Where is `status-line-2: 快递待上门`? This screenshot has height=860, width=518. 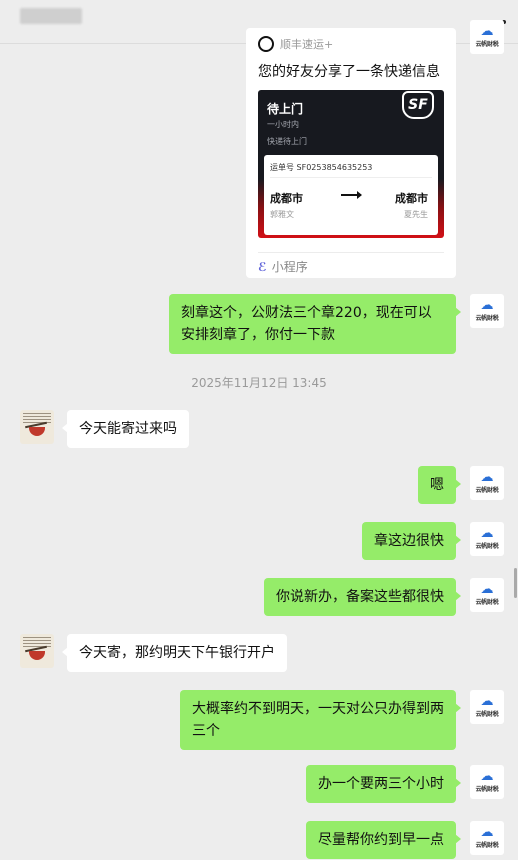 status-line-2: 快递待上门 is located at coordinates (287, 141).